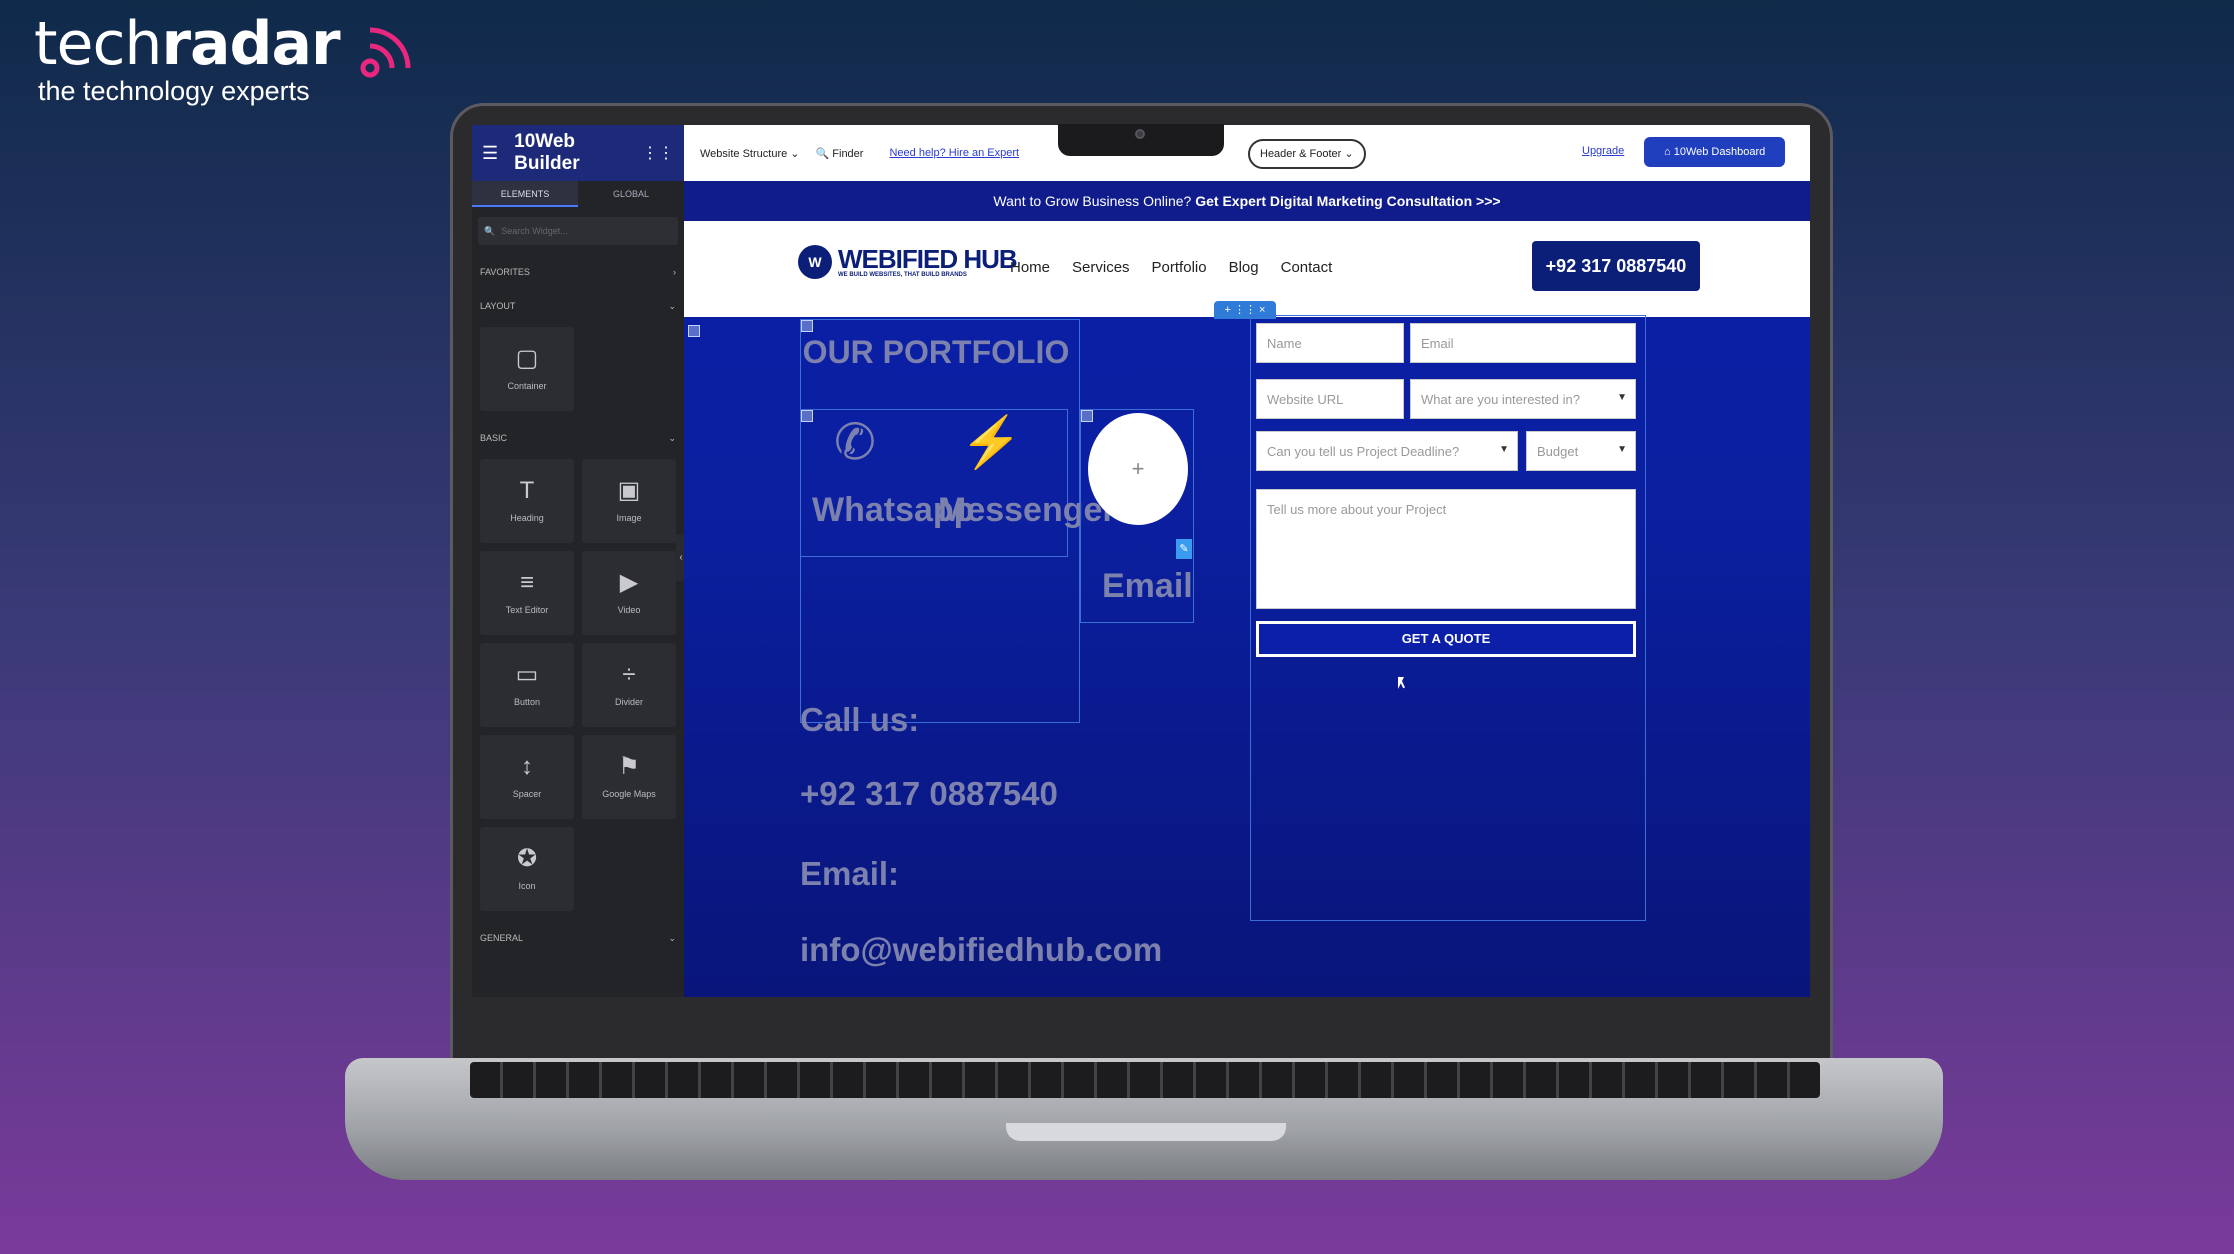  I want to click on logo-mark-icon: W, so click(815, 262).